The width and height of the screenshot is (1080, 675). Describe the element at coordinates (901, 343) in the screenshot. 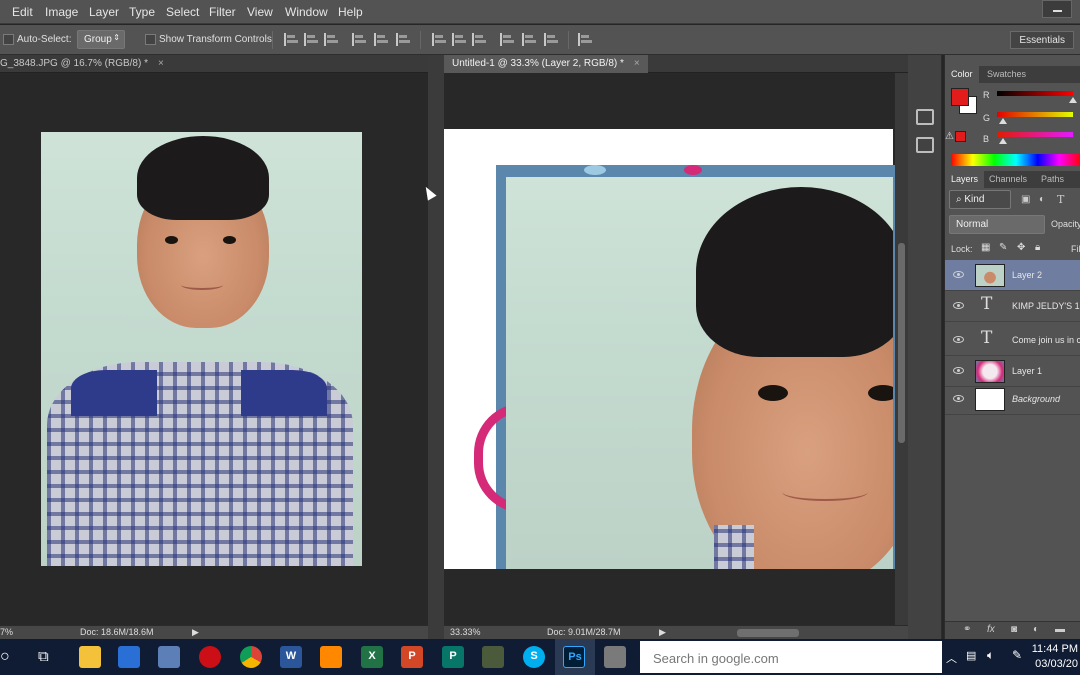

I see `scroll-thumb` at that location.